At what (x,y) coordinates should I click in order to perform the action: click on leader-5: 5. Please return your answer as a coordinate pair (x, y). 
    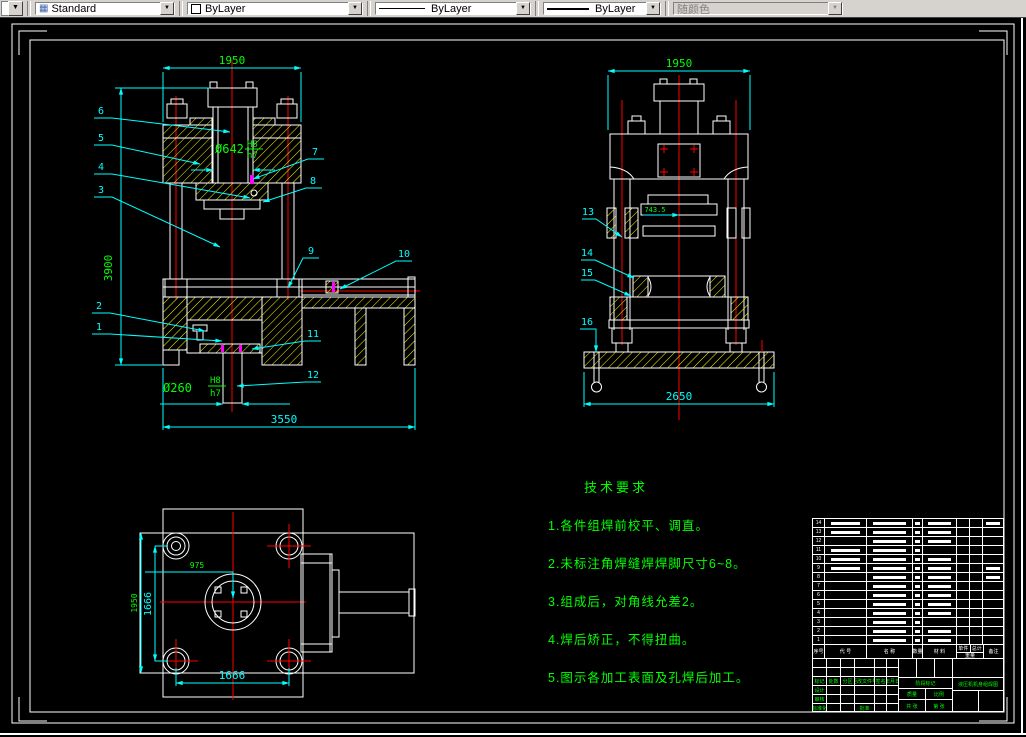
    Looking at the image, I should click on (101, 138).